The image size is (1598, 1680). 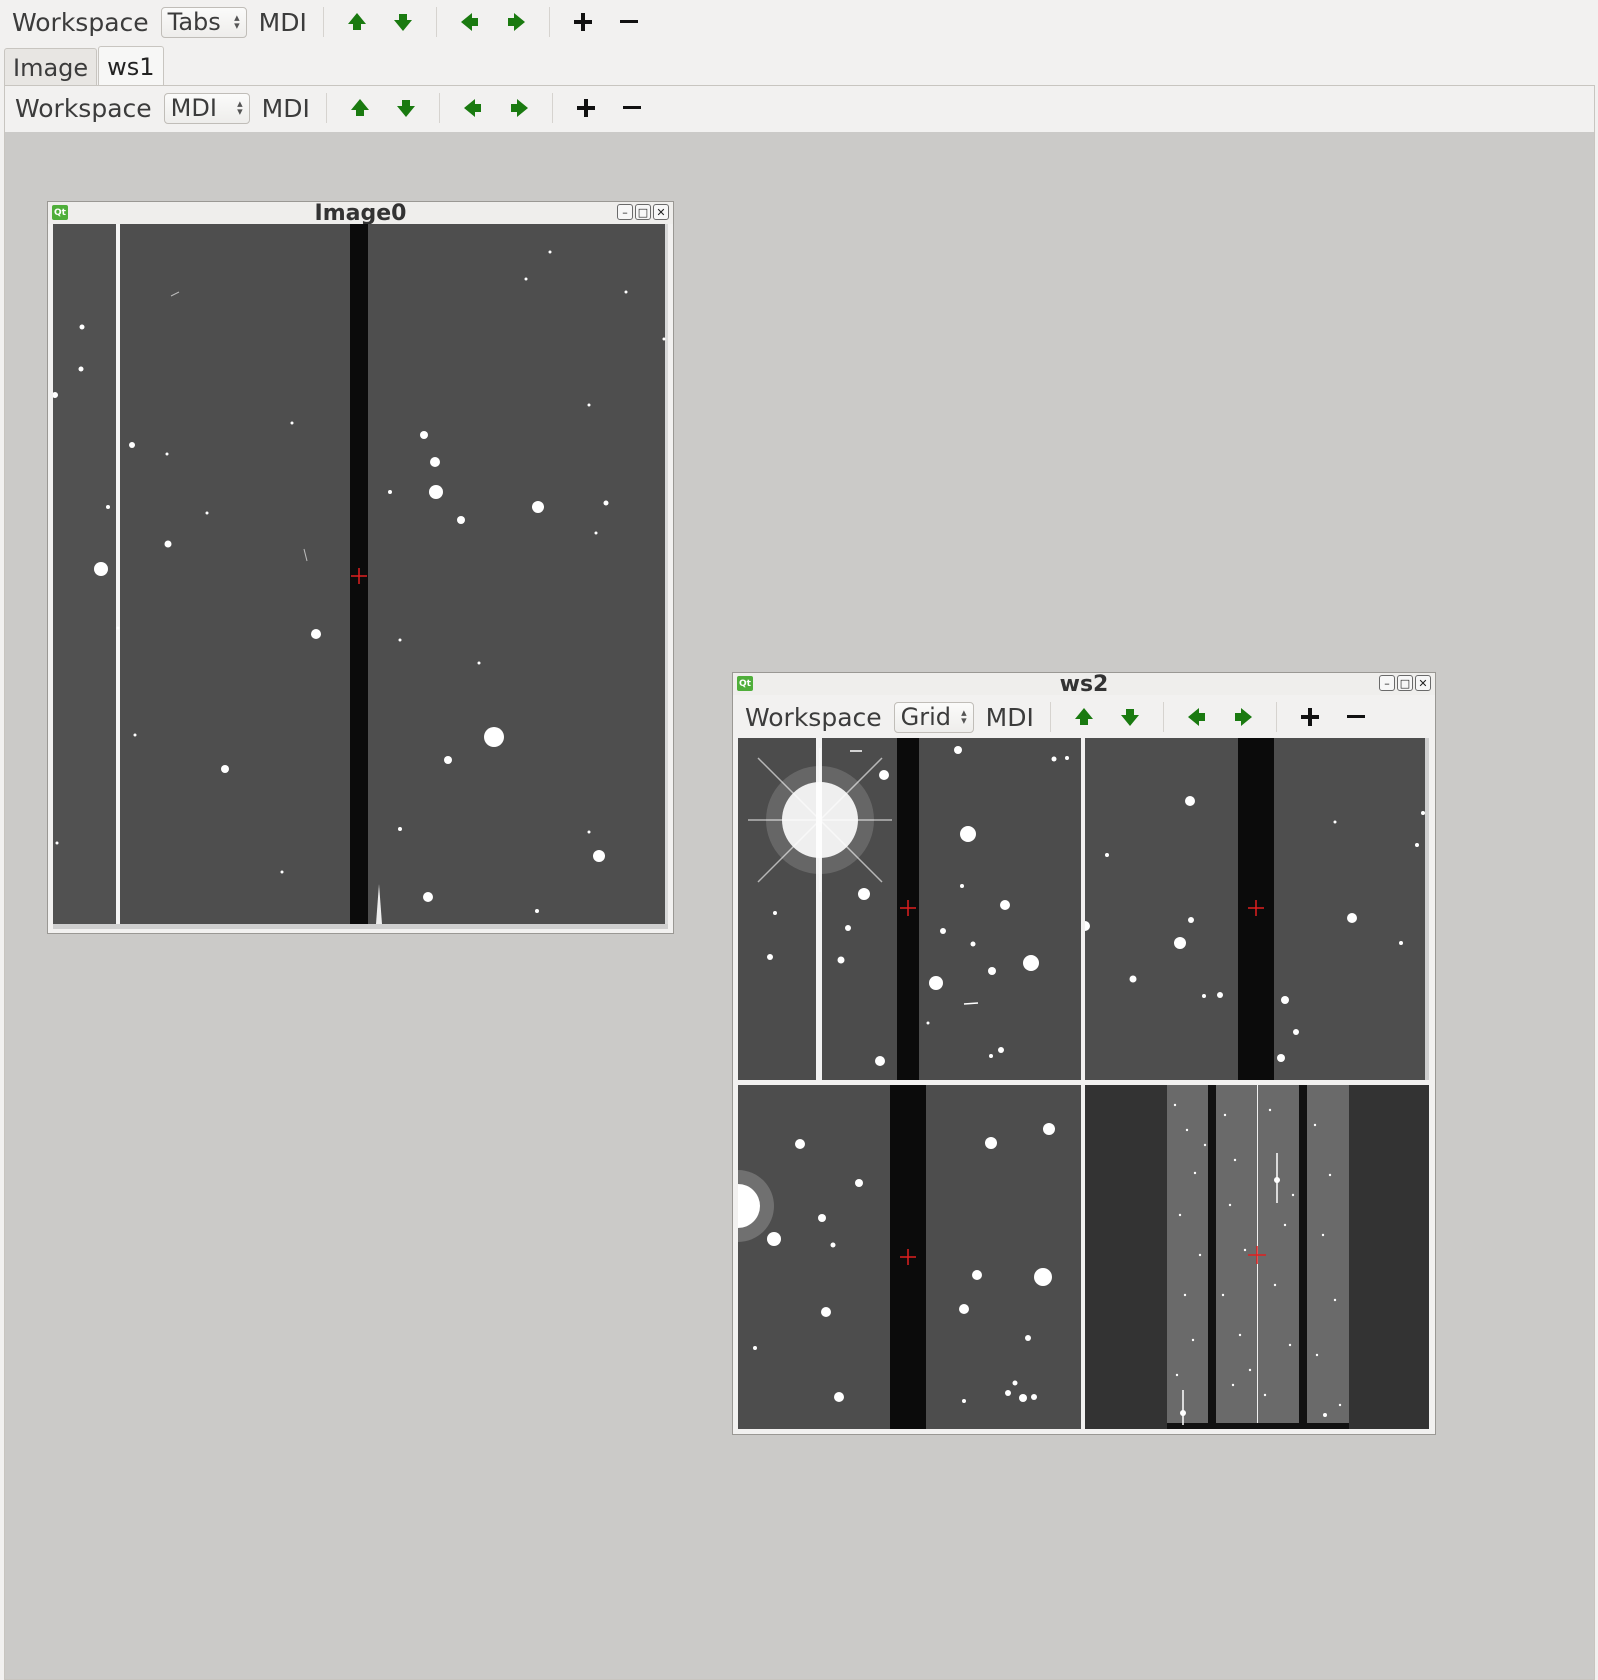 I want to click on image0-titlebar: Qt Image0 – □ ✕, so click(x=360, y=213).